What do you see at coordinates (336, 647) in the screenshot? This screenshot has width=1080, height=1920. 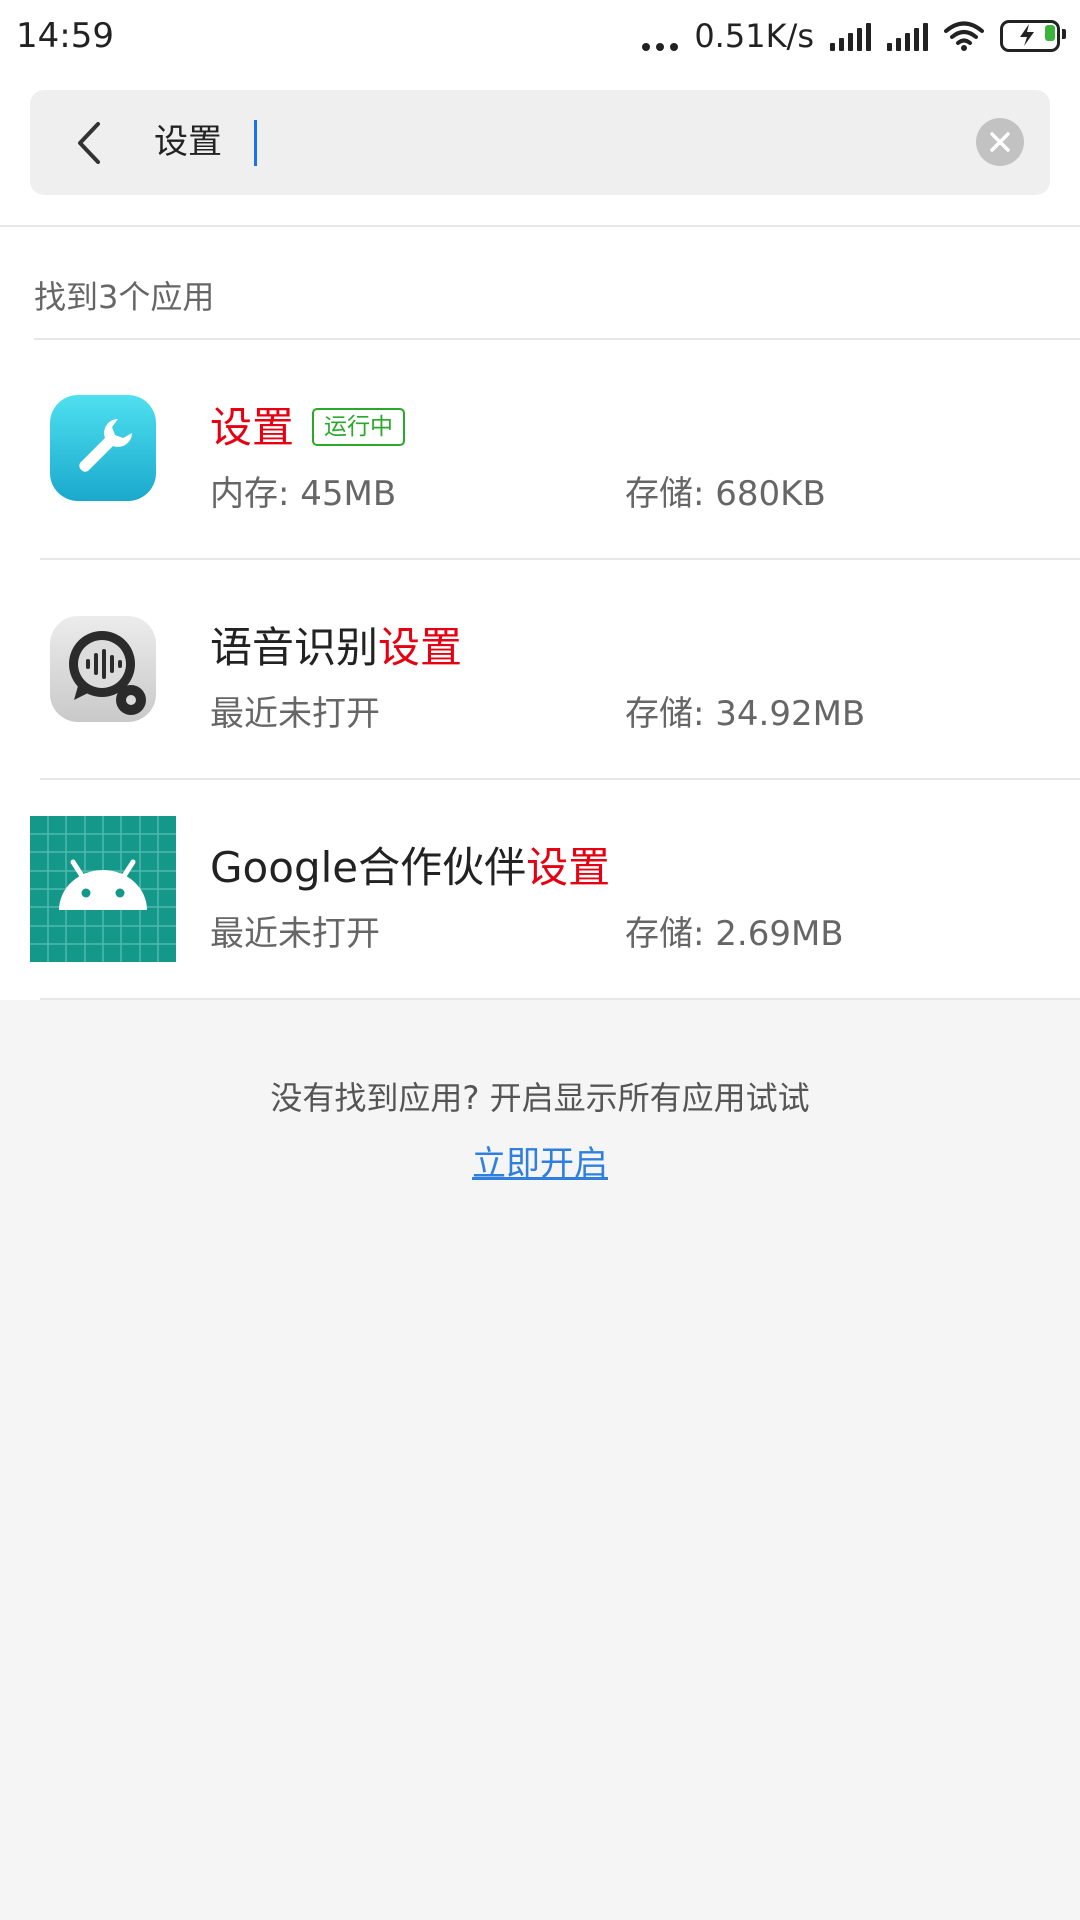 I see `app-name: 语音识别设置` at bounding box center [336, 647].